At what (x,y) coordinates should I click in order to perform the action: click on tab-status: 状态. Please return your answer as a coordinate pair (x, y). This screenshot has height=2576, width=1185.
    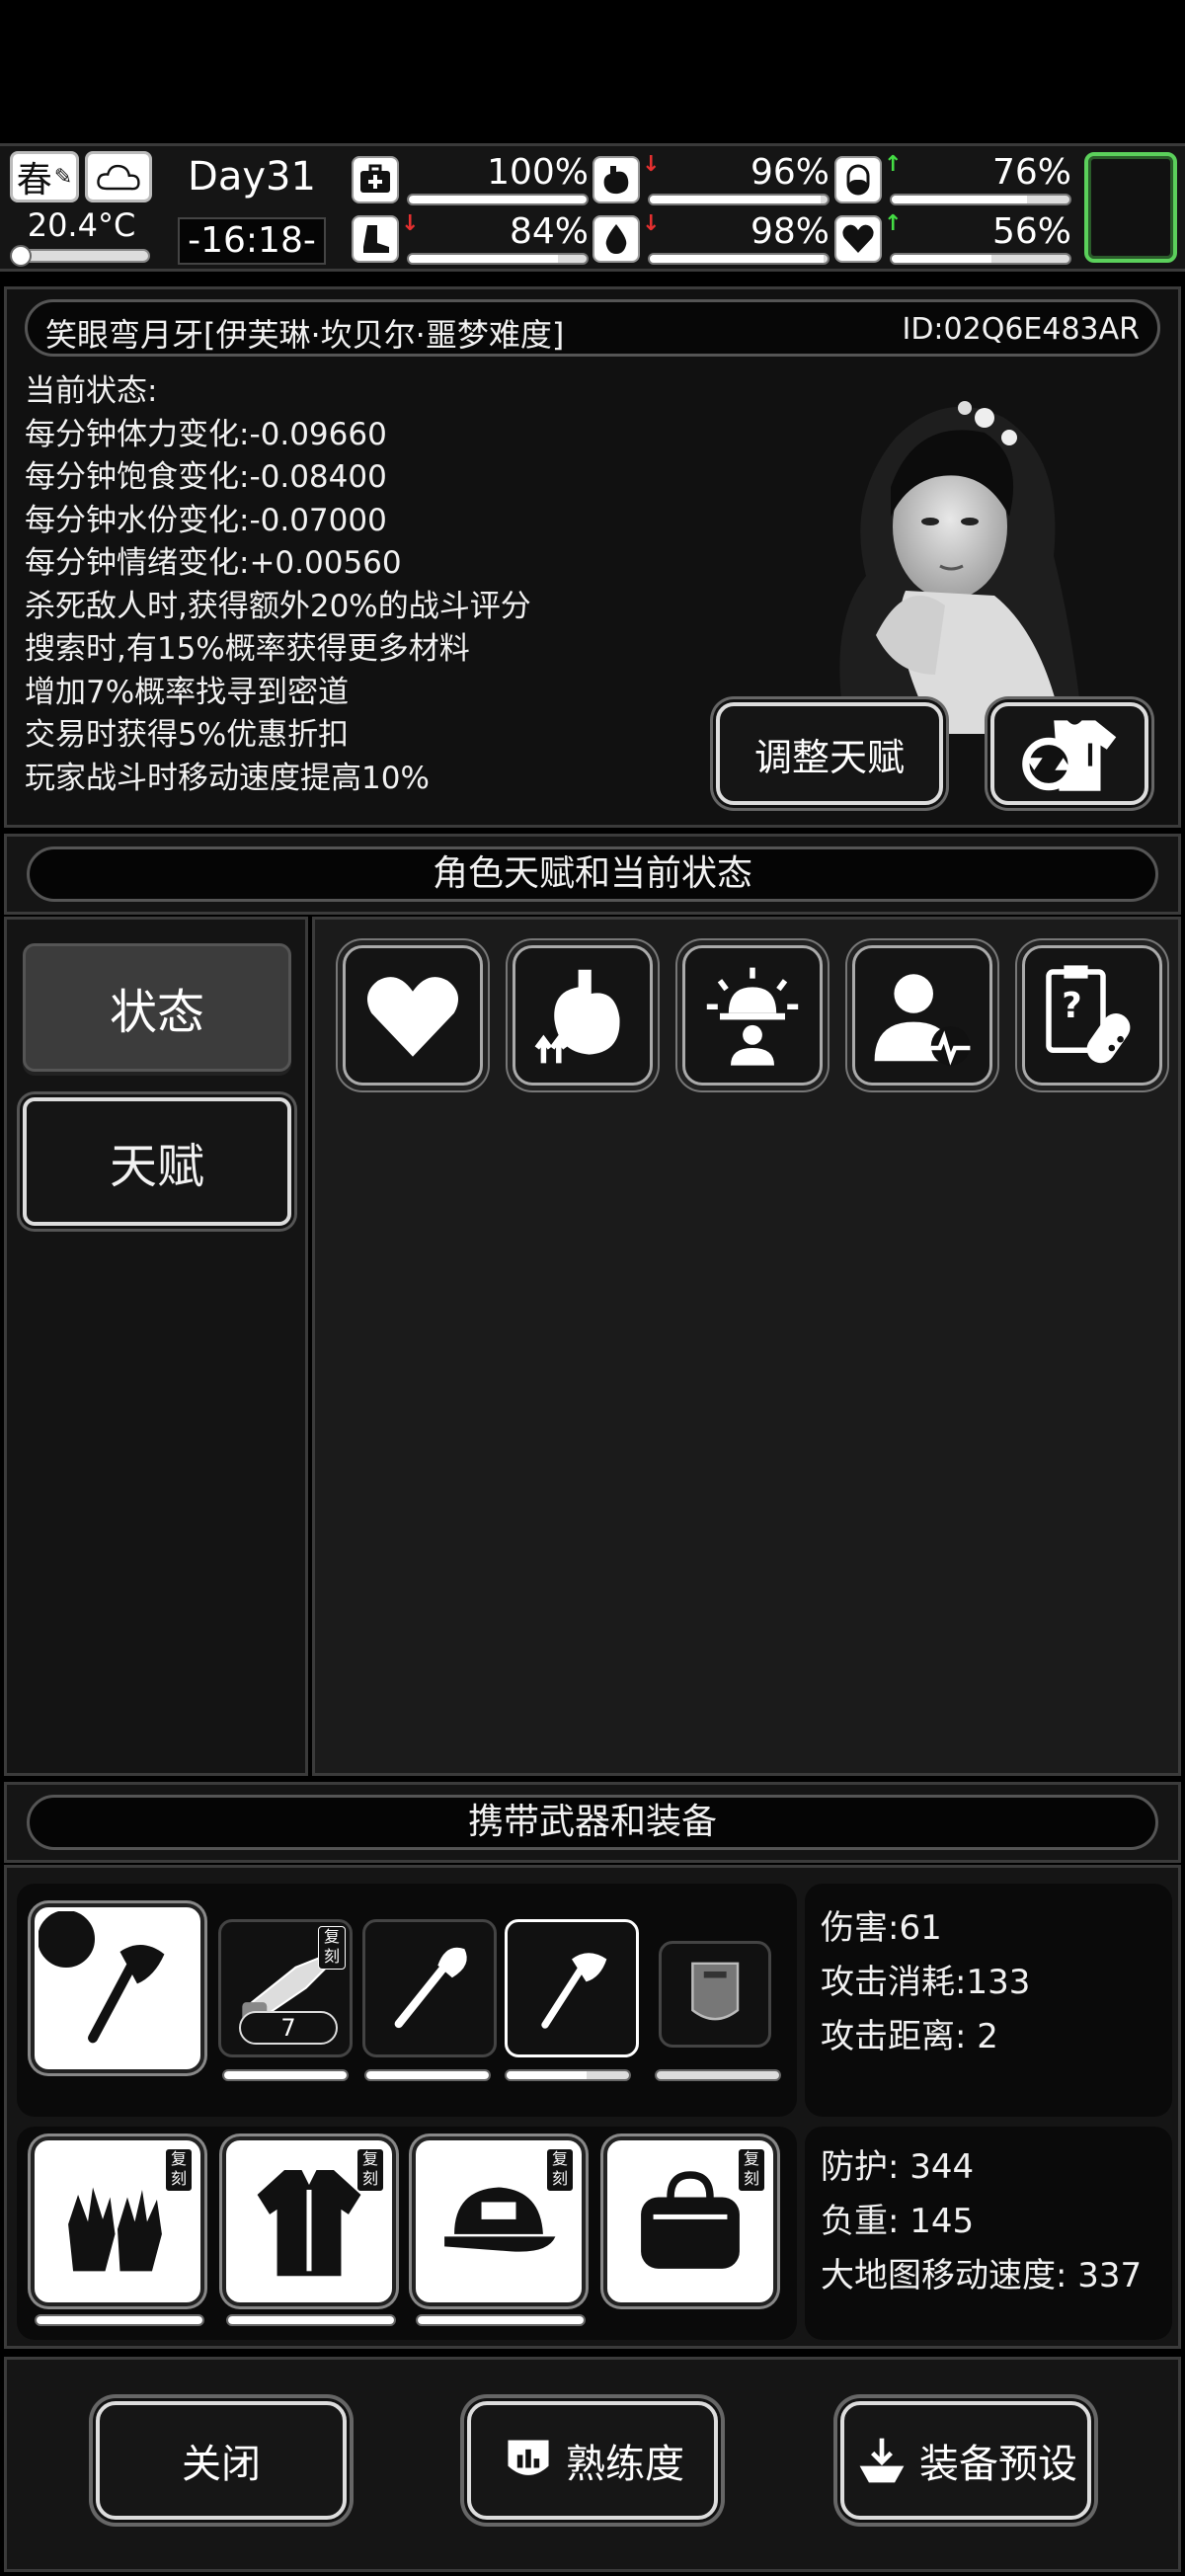
    Looking at the image, I should click on (157, 1007).